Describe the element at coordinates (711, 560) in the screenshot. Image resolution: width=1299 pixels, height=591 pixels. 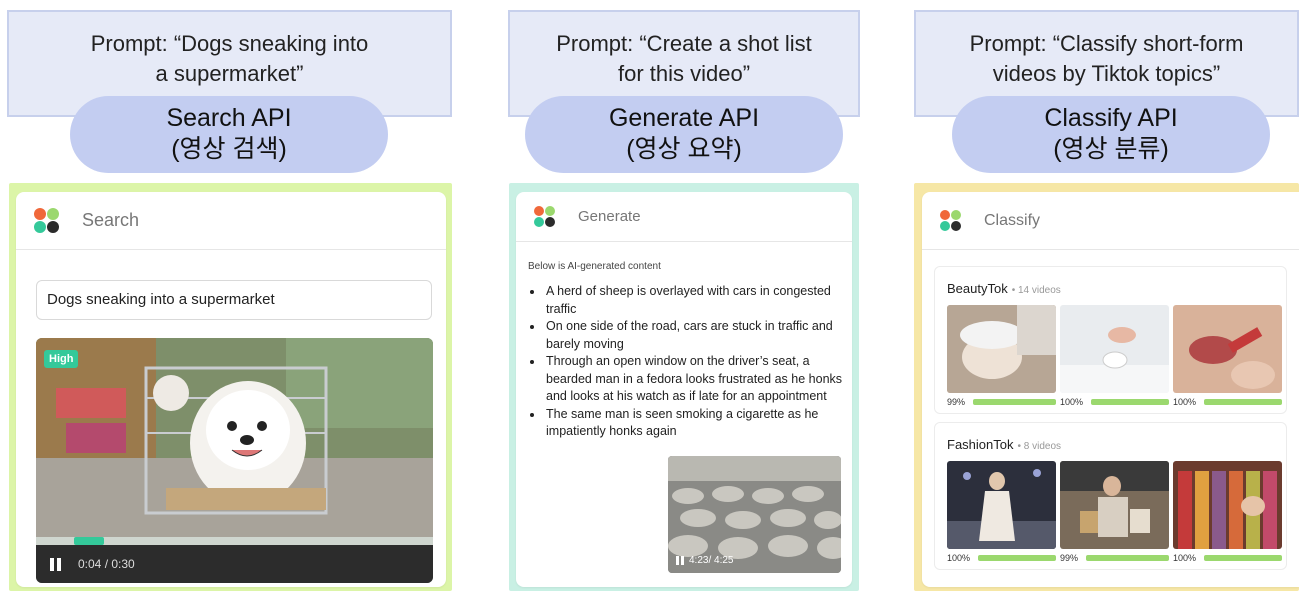
I see `video-time-label: 4:23/ 4:25` at that location.